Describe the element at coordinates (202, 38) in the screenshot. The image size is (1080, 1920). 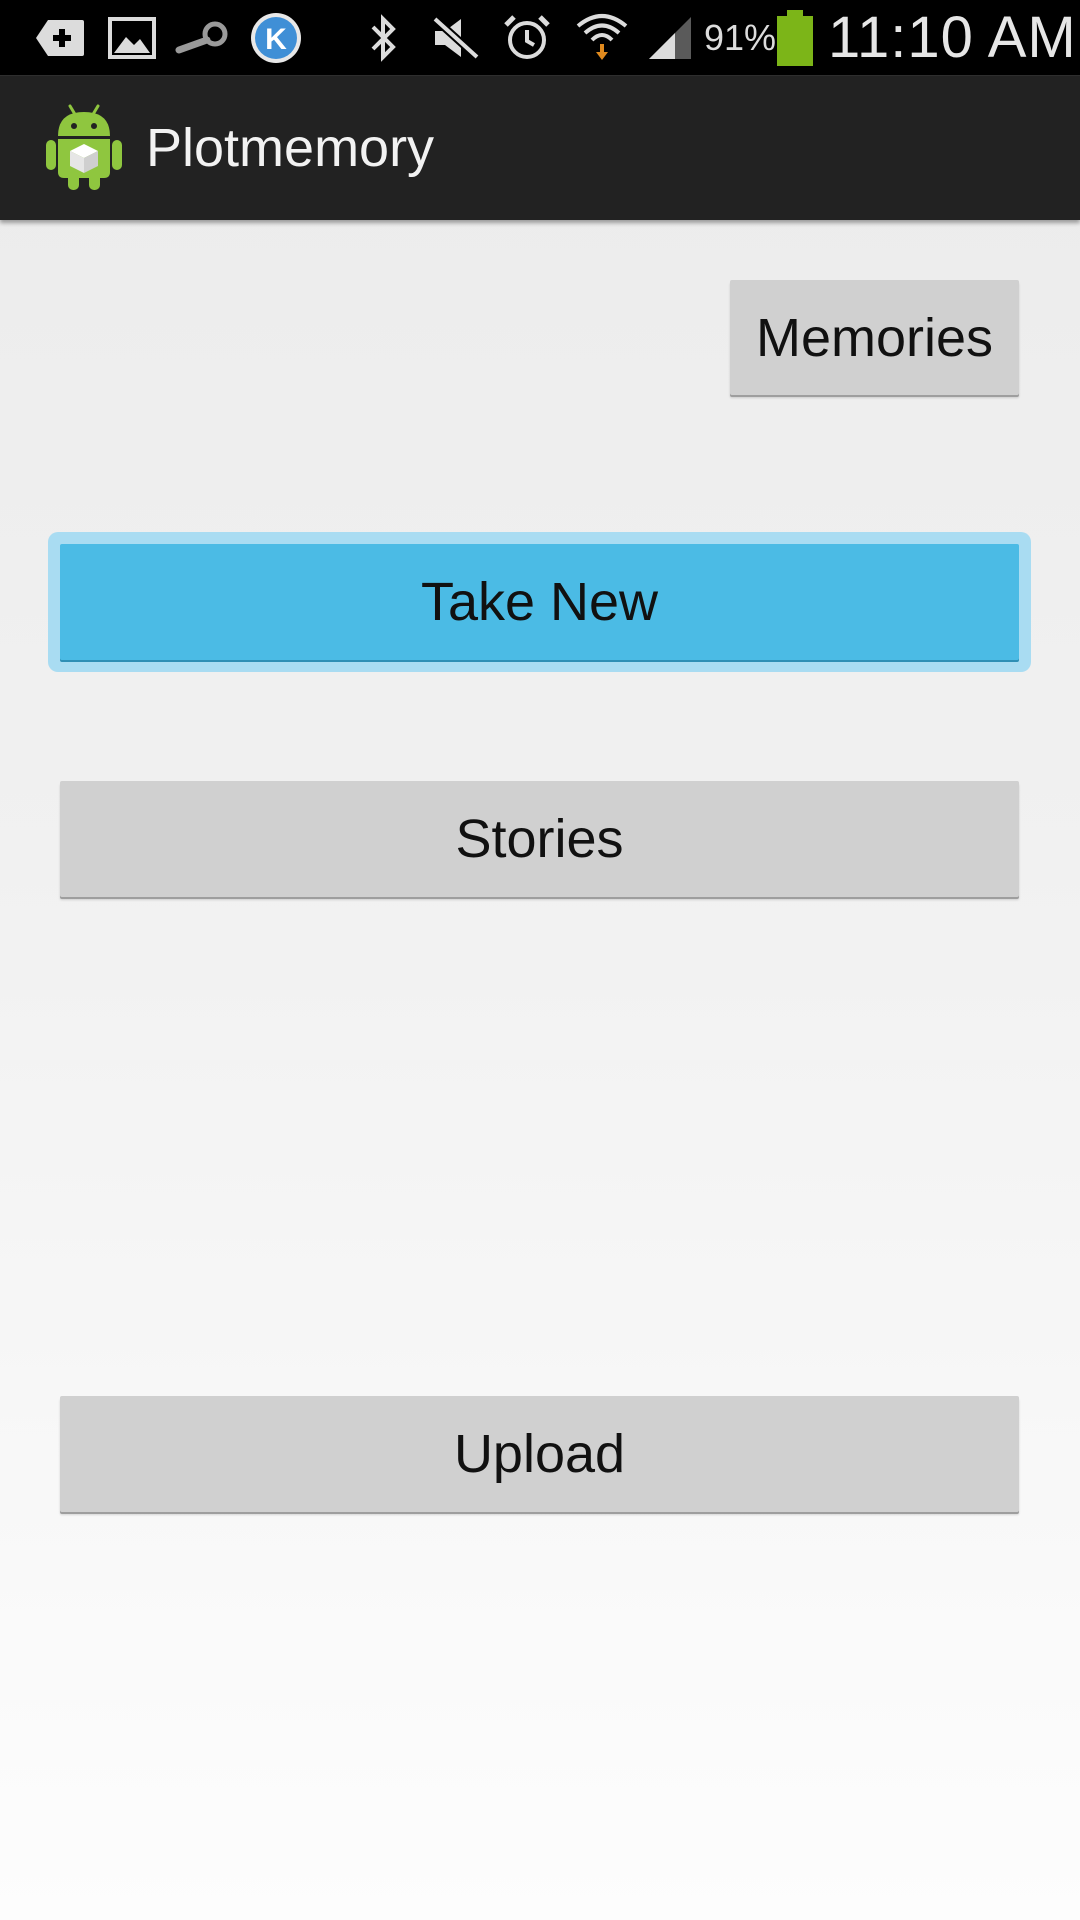
I see `steam-icon` at that location.